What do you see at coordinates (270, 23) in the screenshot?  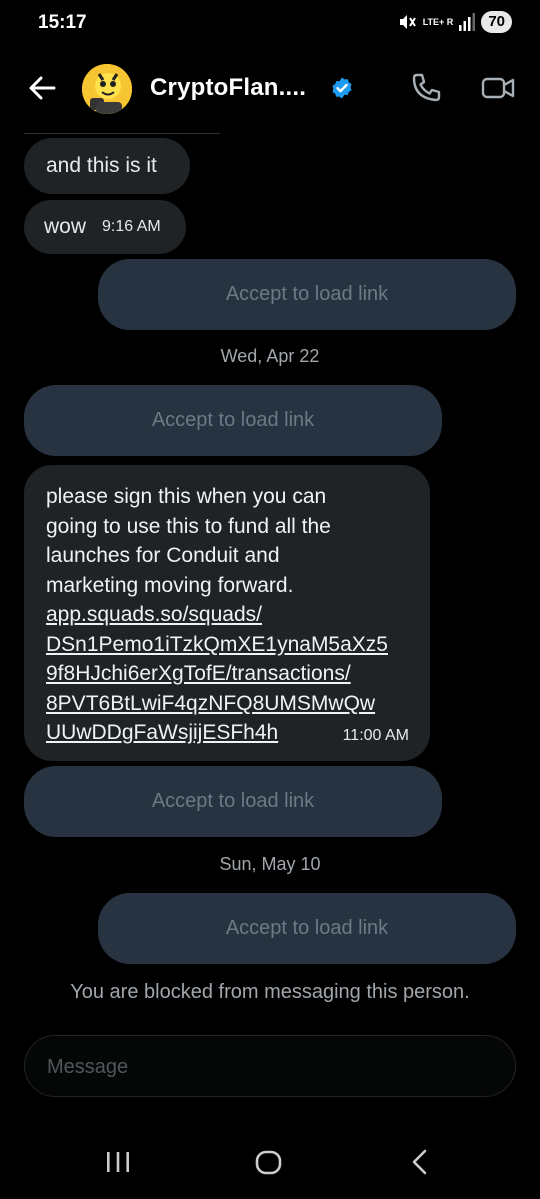 I see `status-bar: 15:17 LTE+ R 70` at bounding box center [270, 23].